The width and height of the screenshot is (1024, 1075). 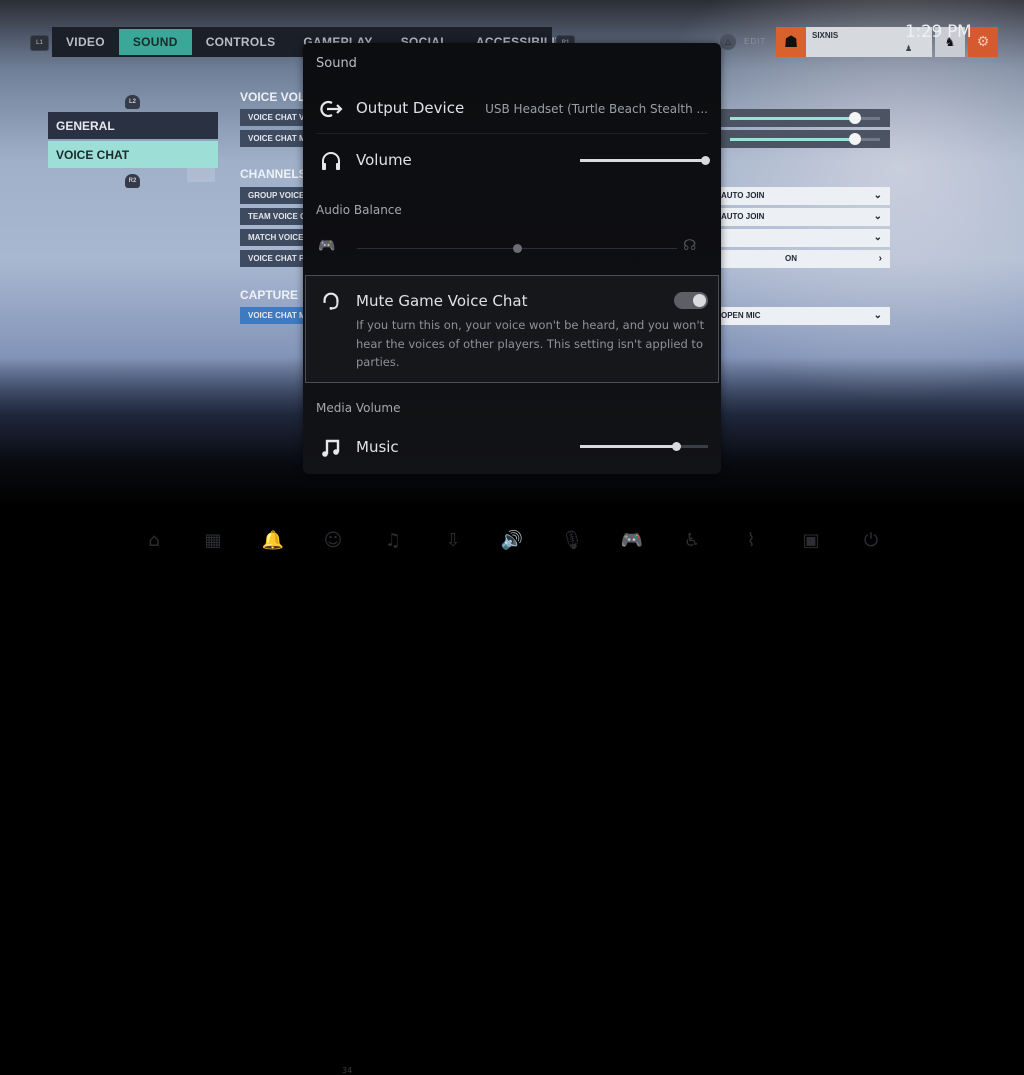 What do you see at coordinates (336, 63) in the screenshot?
I see `panel-title: Sound` at bounding box center [336, 63].